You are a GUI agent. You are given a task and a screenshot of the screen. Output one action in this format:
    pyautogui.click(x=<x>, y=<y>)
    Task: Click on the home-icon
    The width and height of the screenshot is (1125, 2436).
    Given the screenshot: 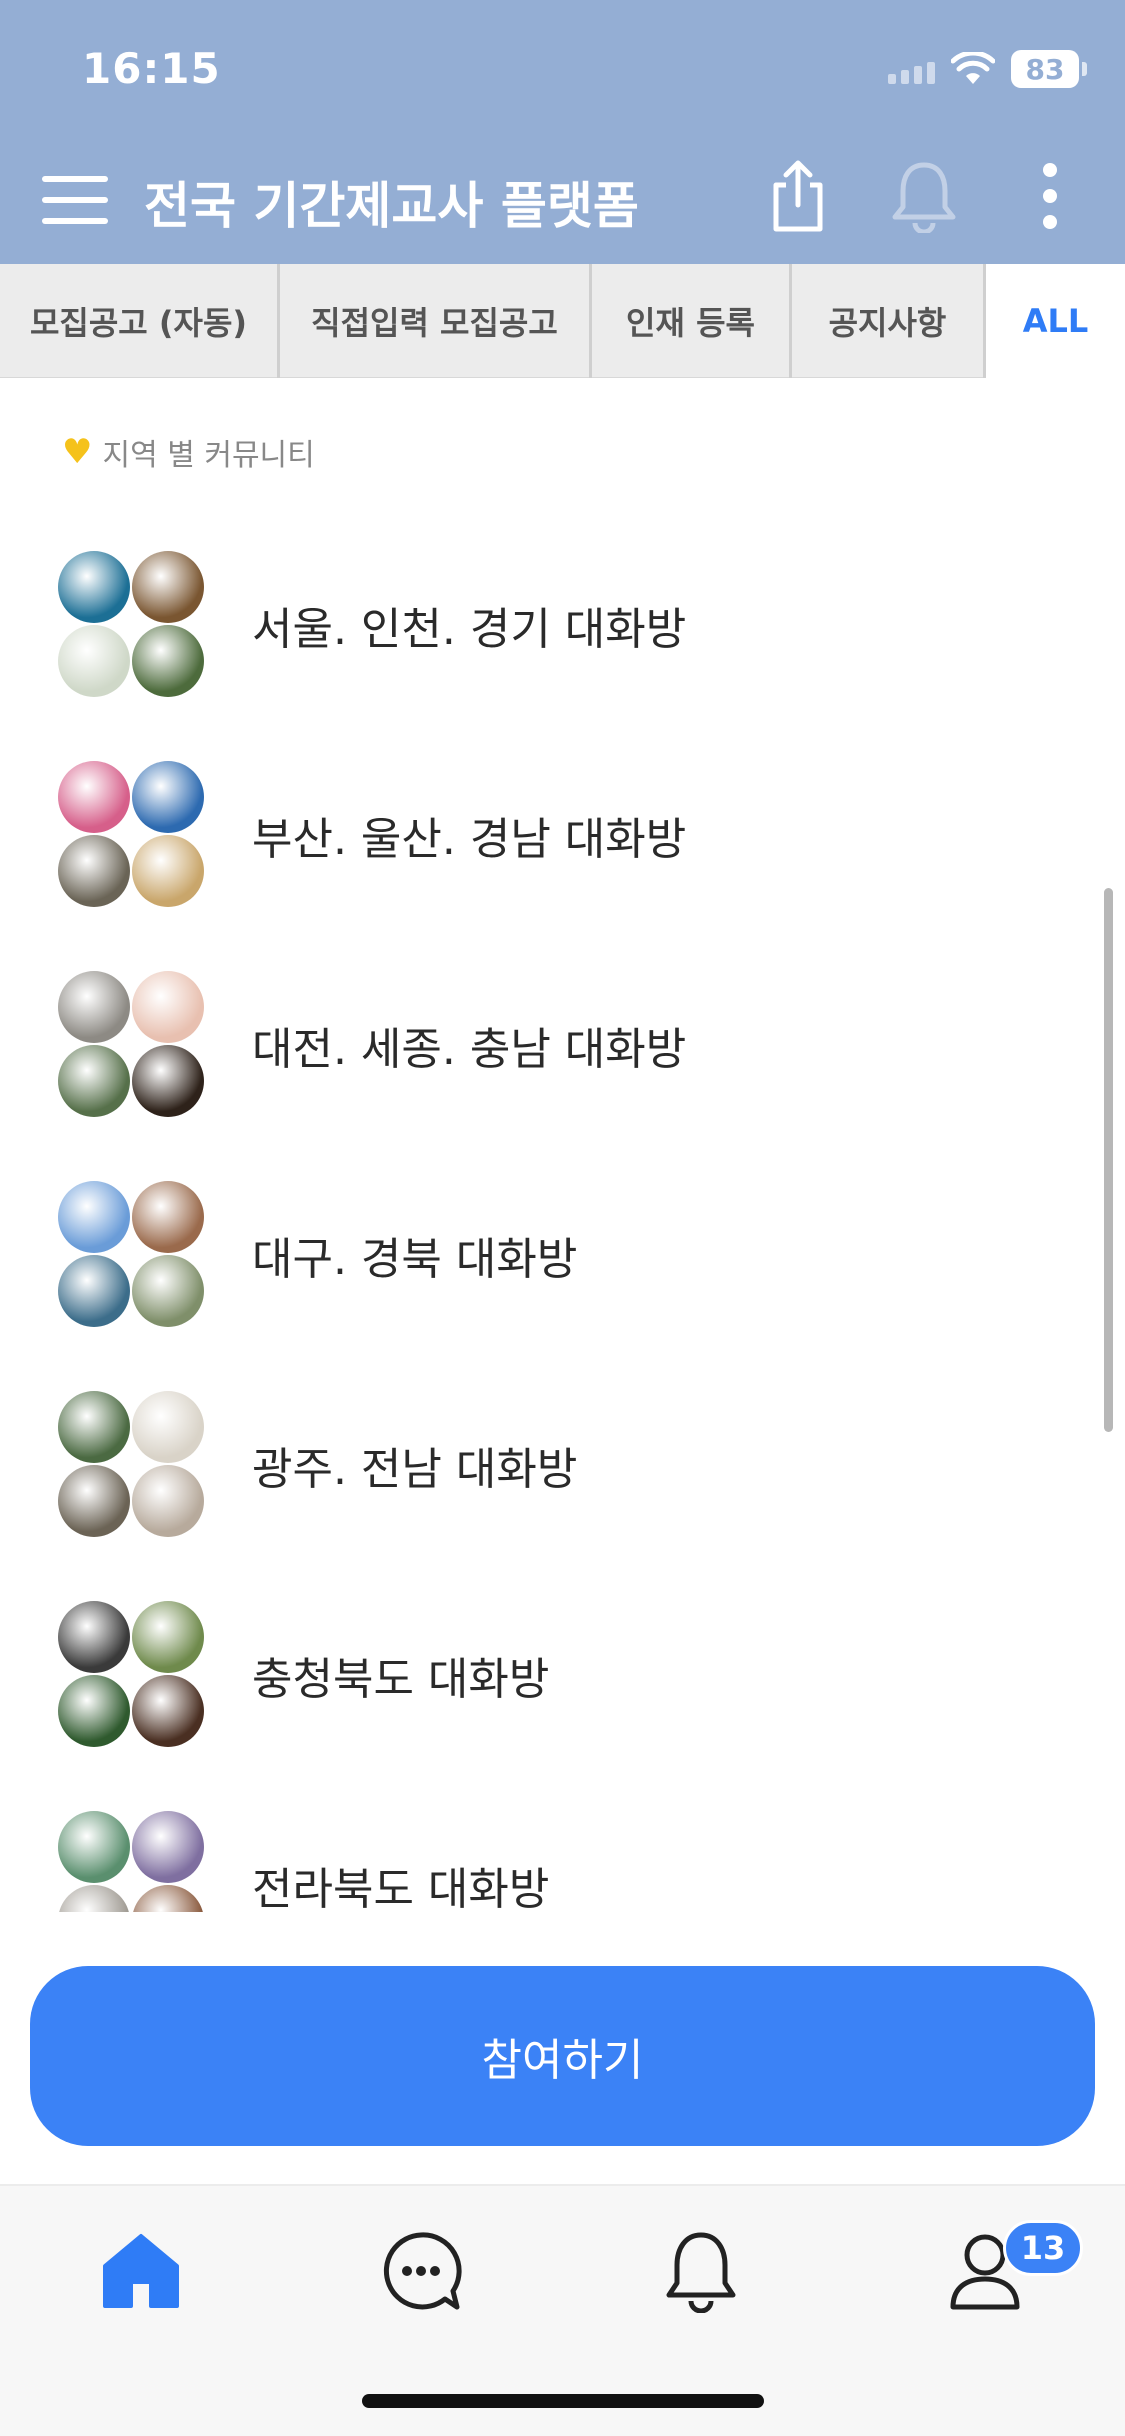 What is the action you would take?
    pyautogui.click(x=141, y=2271)
    